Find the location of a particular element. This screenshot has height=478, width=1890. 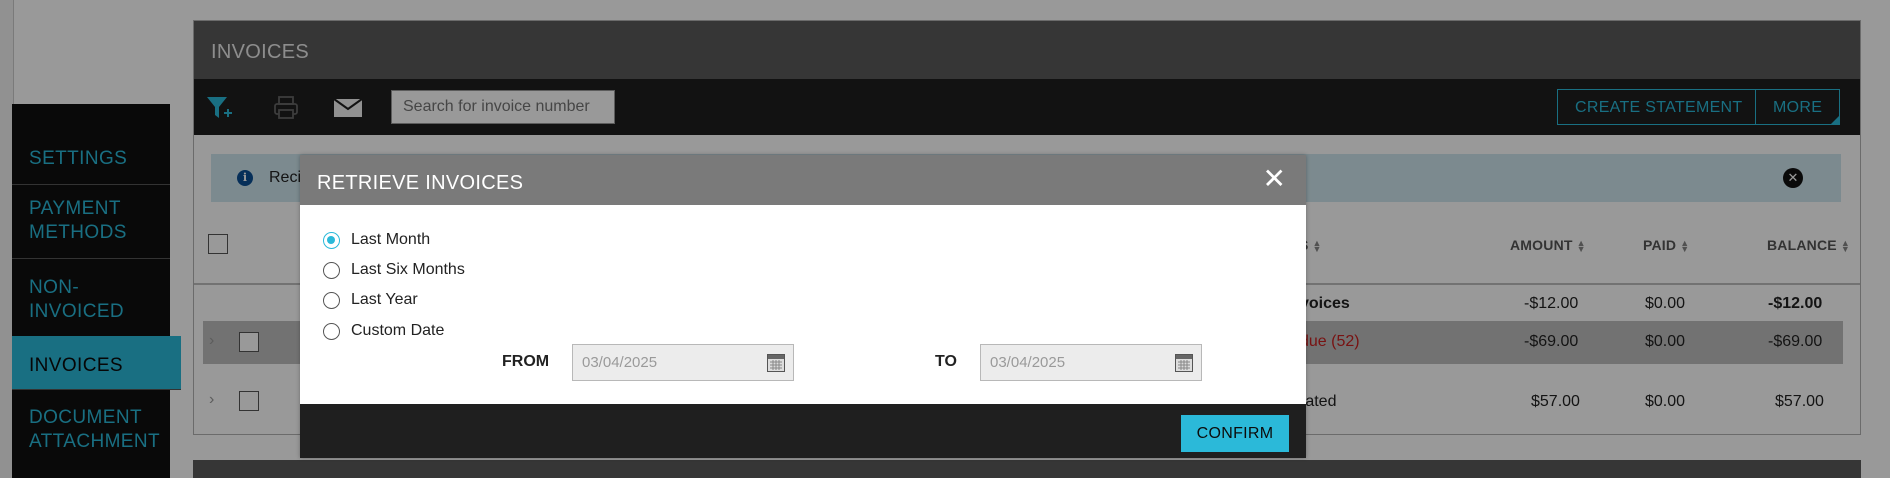

option-last-year: Last Year is located at coordinates (370, 300).